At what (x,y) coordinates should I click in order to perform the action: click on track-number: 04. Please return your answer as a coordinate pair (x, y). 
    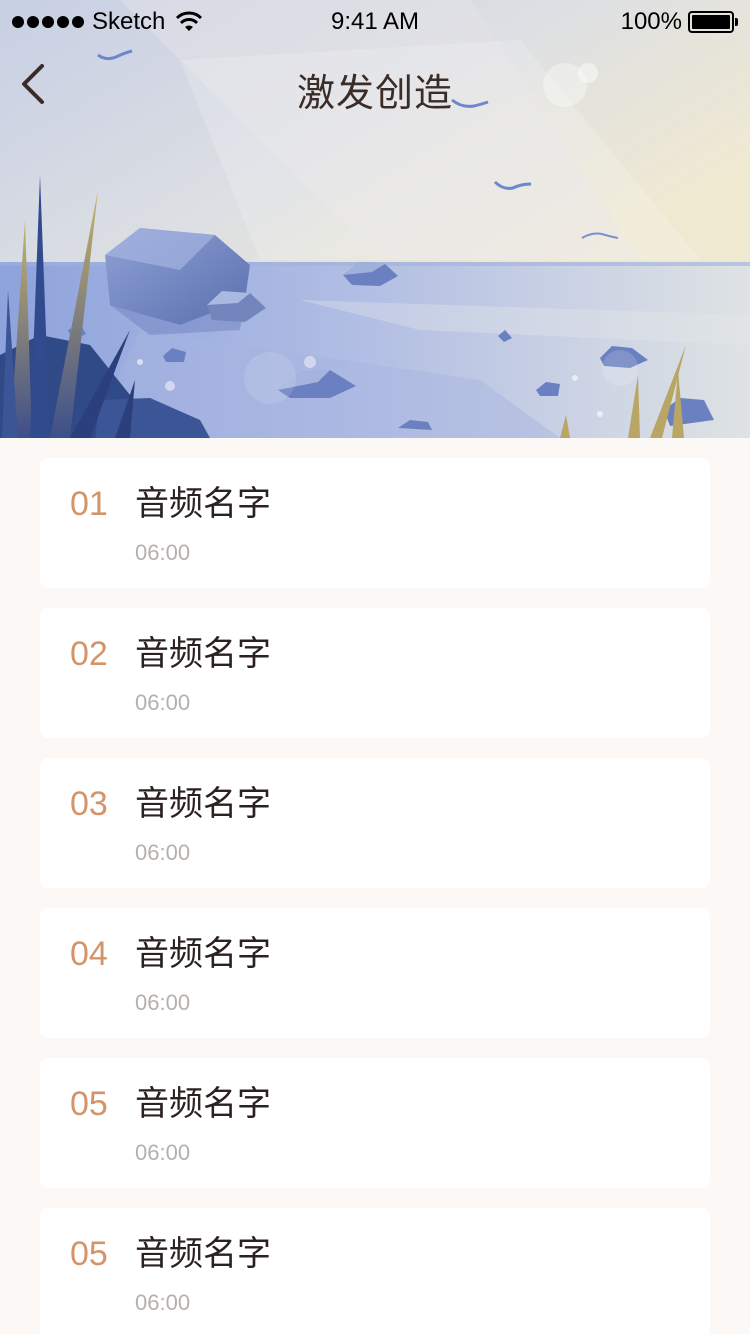
    Looking at the image, I should click on (89, 954).